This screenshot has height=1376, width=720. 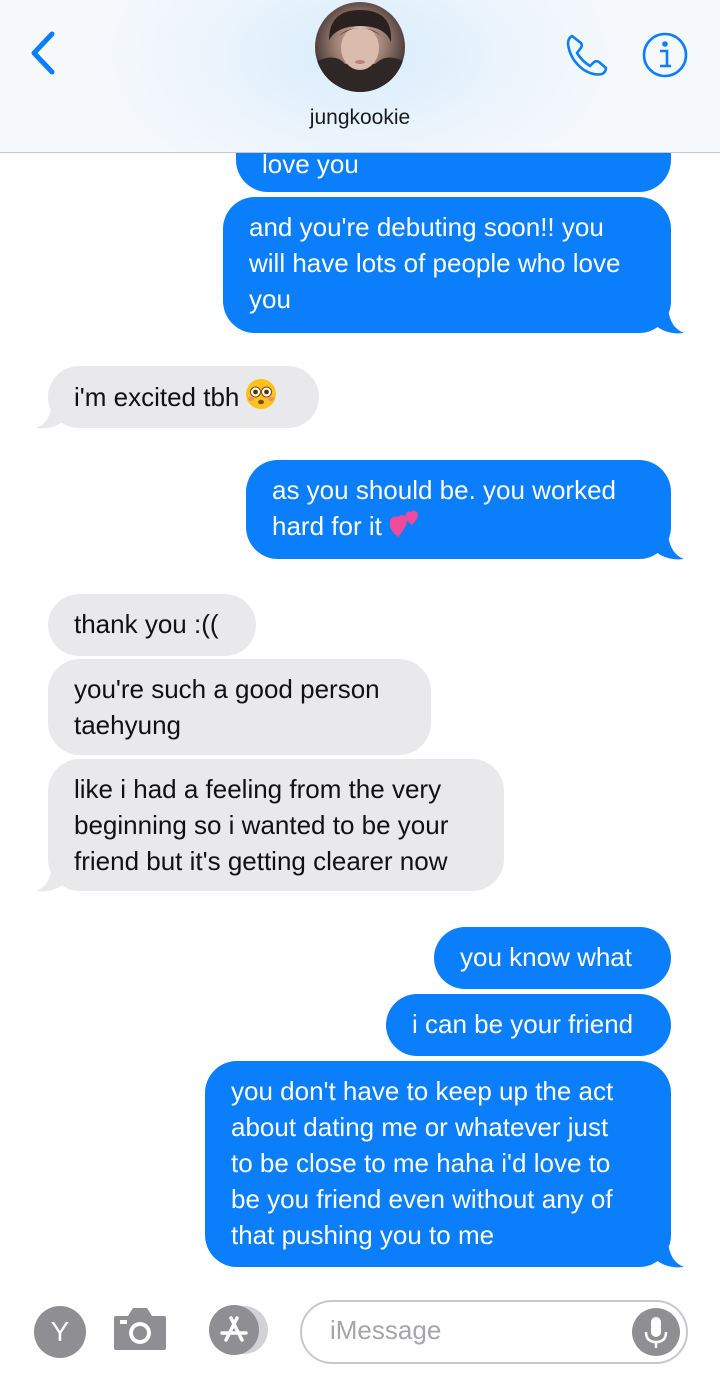 I want to click on message-text: thank you :((, so click(x=146, y=624).